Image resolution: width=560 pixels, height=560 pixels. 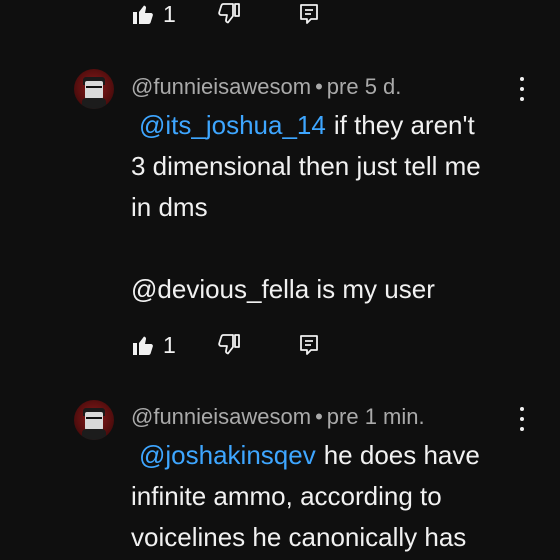 What do you see at coordinates (401, 455) in the screenshot?
I see `comment-line-text: he does have` at bounding box center [401, 455].